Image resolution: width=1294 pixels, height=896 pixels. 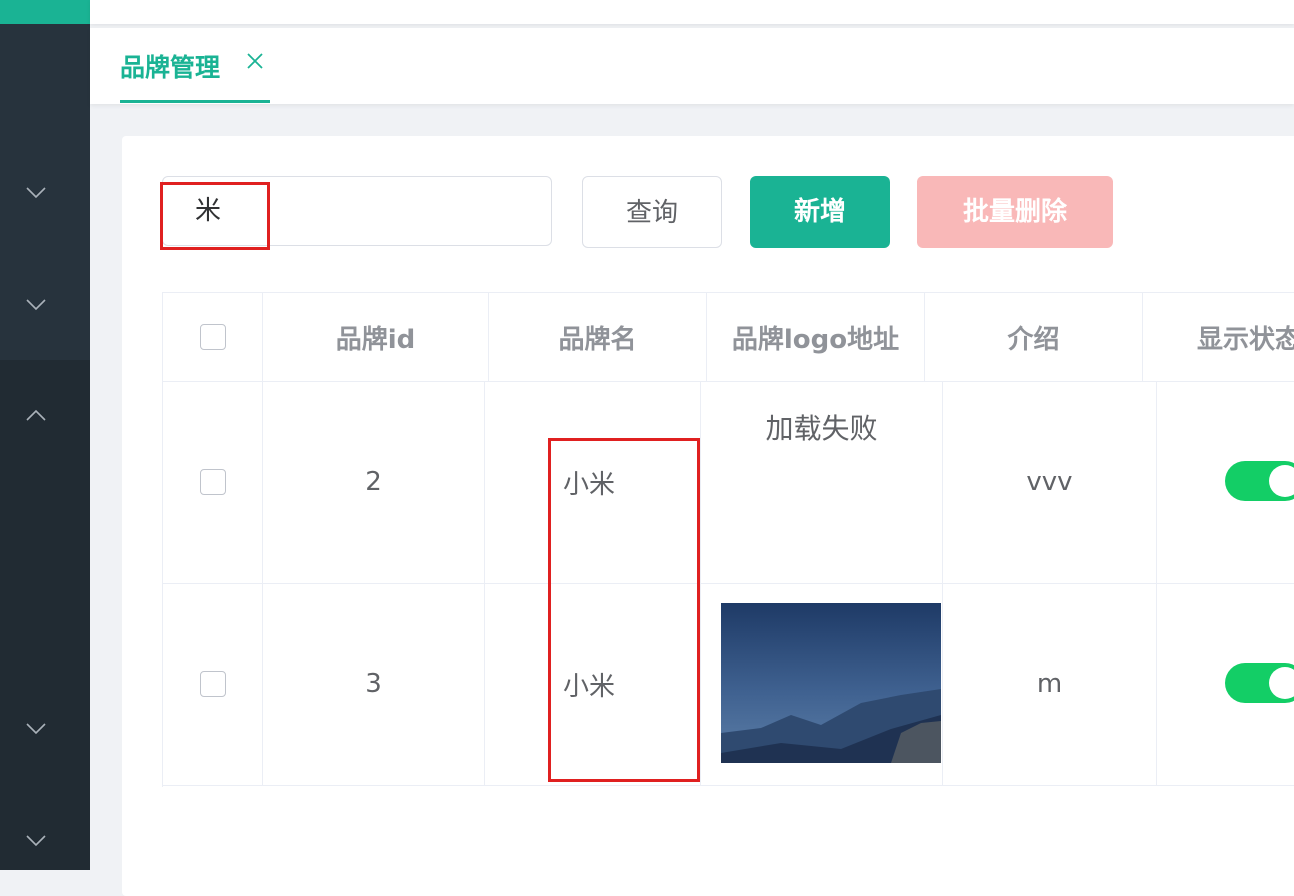 I want to click on top-header, so click(x=692, y=12).